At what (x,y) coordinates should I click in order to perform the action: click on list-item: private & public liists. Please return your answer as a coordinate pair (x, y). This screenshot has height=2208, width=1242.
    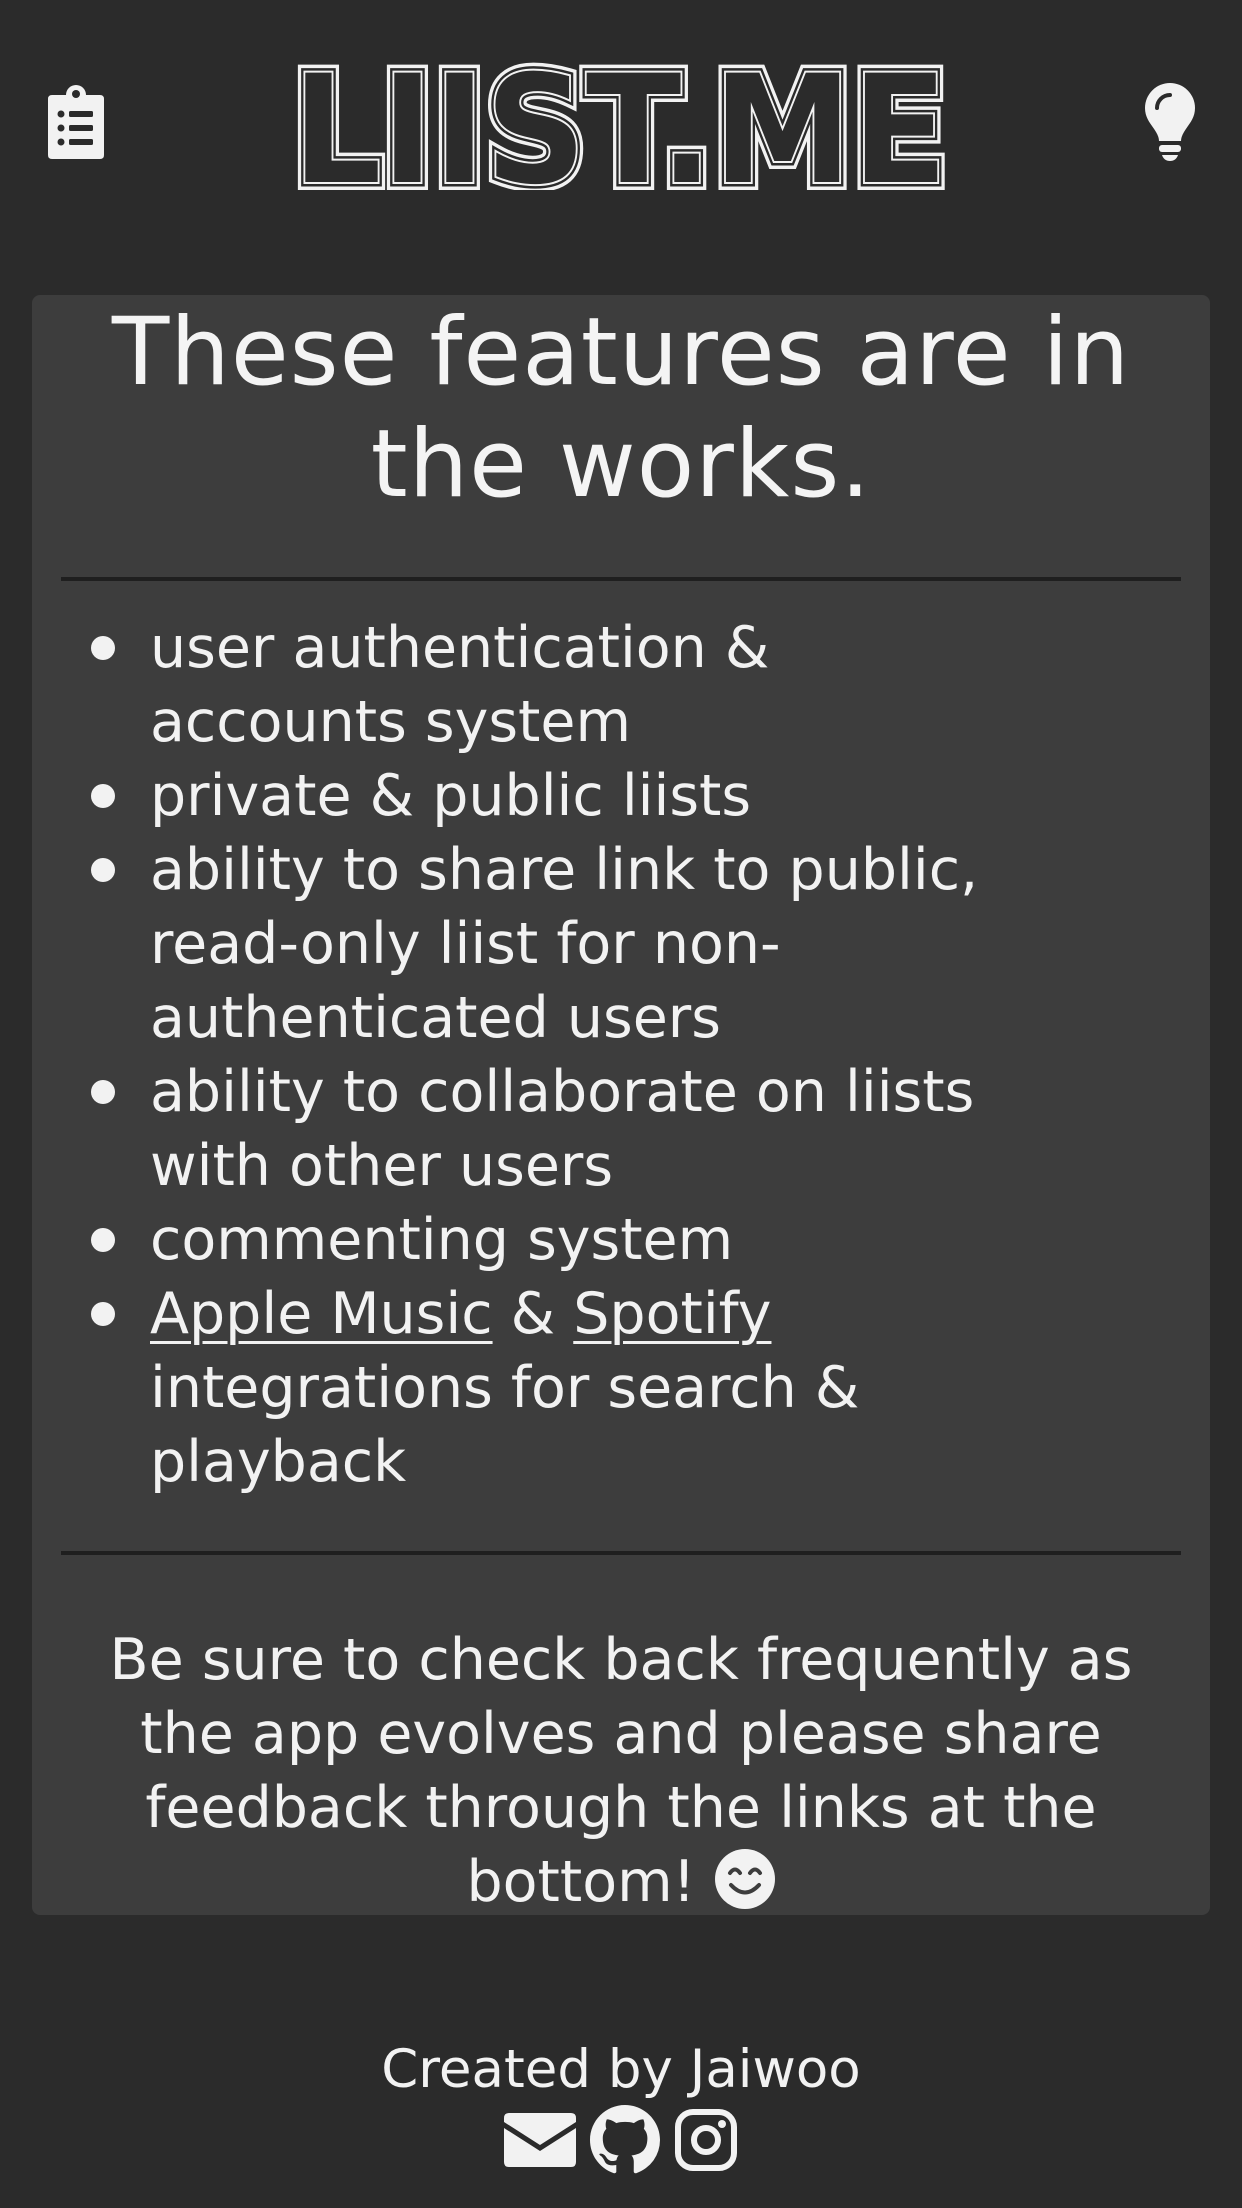
    Looking at the image, I should click on (625, 796).